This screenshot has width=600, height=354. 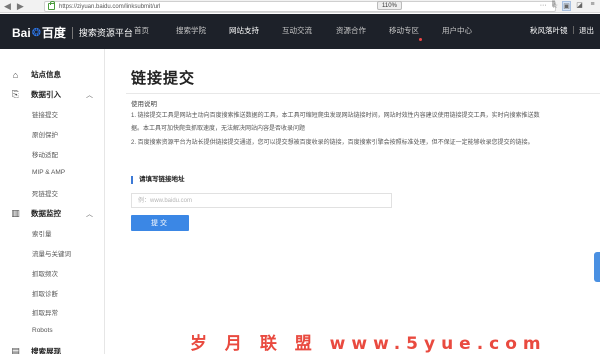 What do you see at coordinates (51, 5) in the screenshot?
I see `lock-icon` at bounding box center [51, 5].